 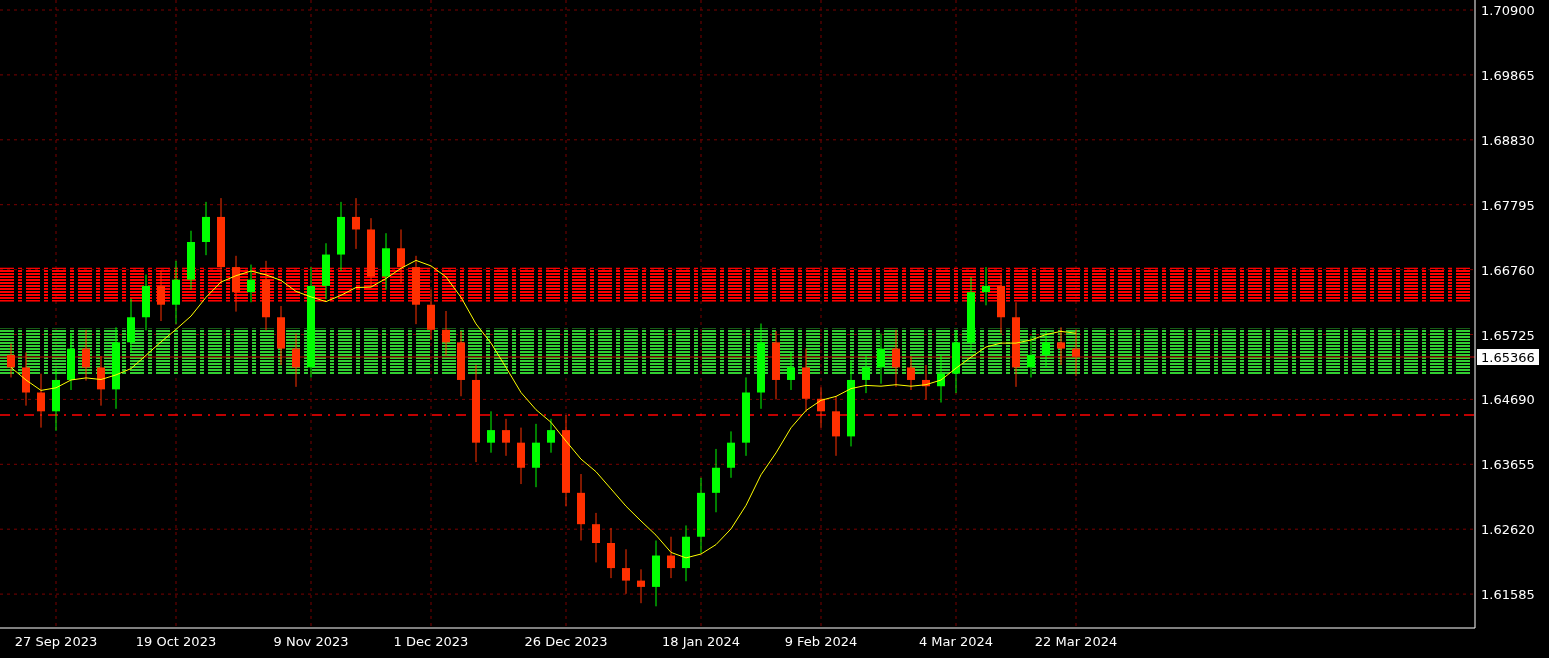 What do you see at coordinates (431, 641) in the screenshot?
I see `date-label: 1 Dec 2023` at bounding box center [431, 641].